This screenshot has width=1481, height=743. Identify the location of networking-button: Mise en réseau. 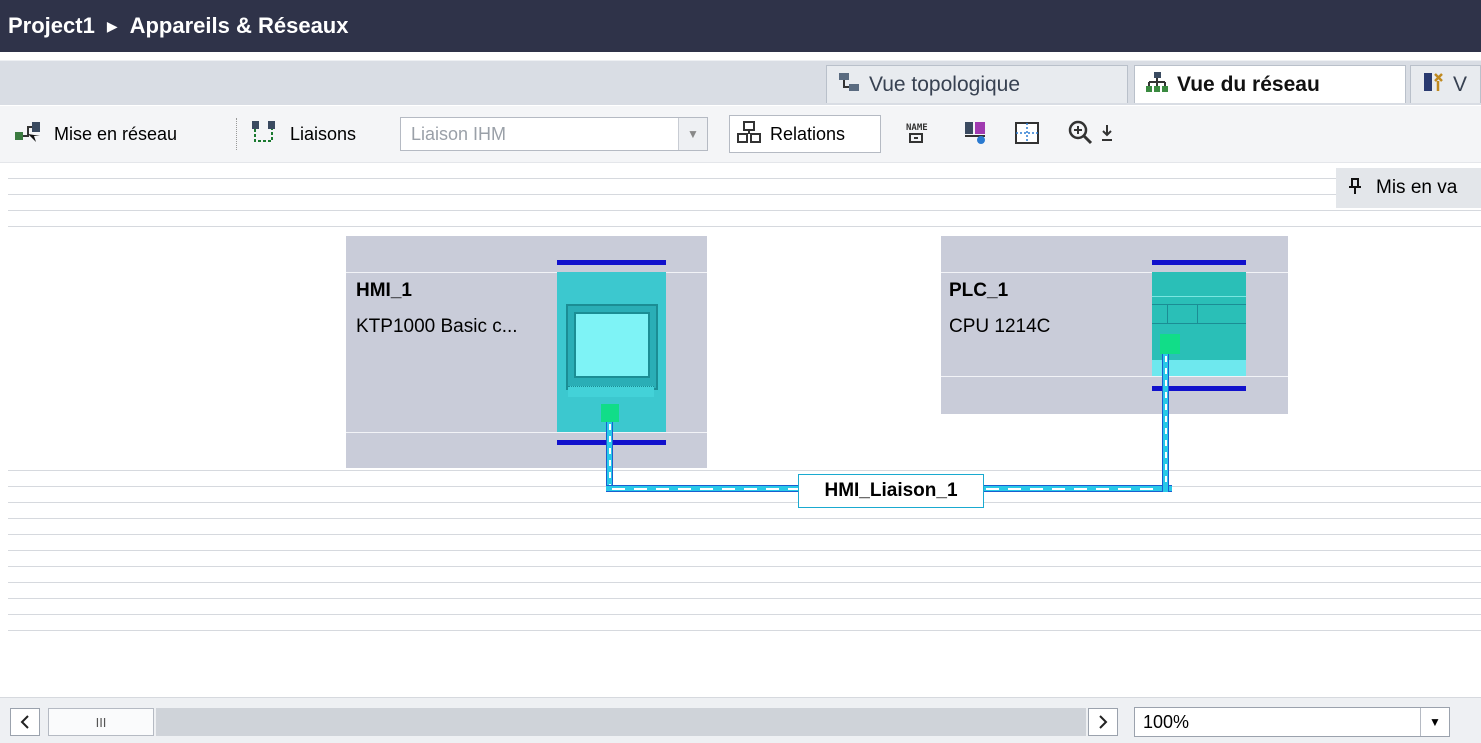
(95, 134).